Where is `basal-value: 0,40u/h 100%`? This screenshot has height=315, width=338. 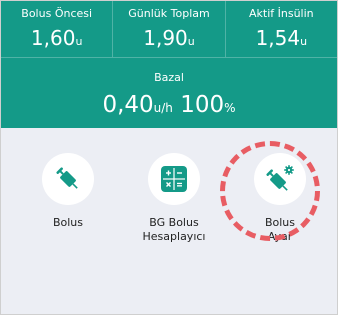 basal-value: 0,40u/h 100% is located at coordinates (169, 105).